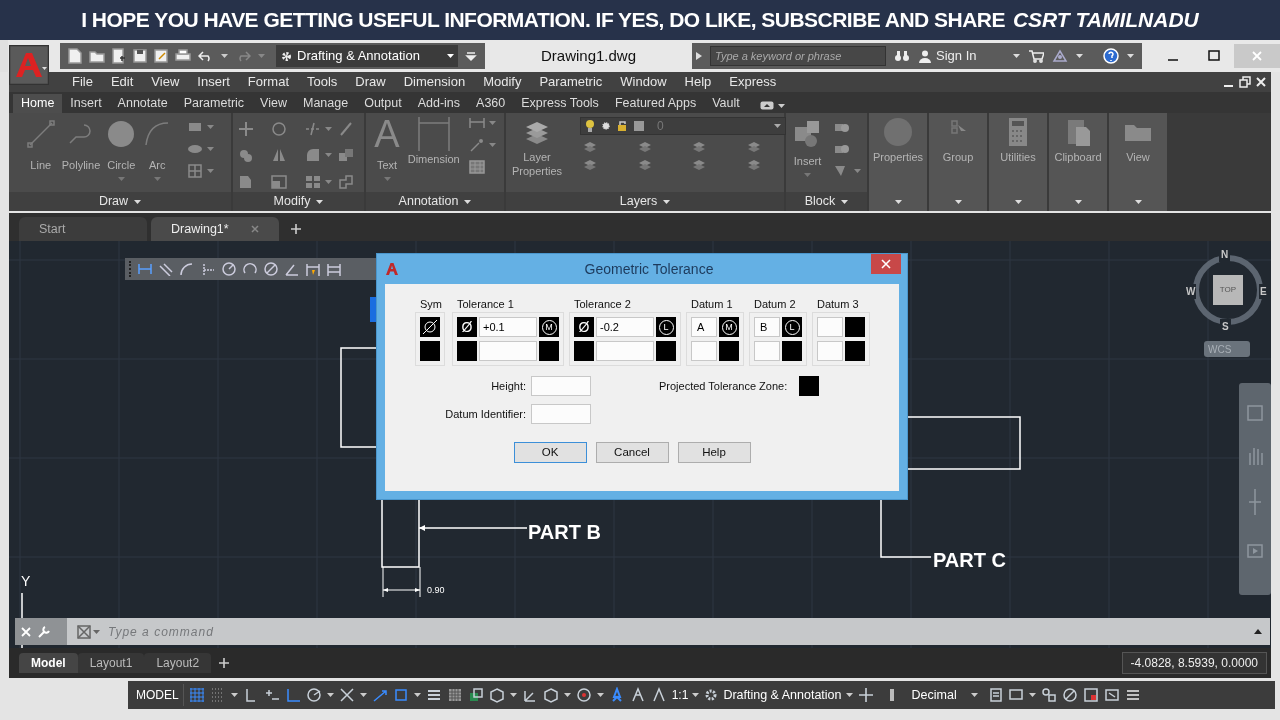  Describe the element at coordinates (944, 695) in the screenshot. I see `units-dropdown: Decimal` at that location.